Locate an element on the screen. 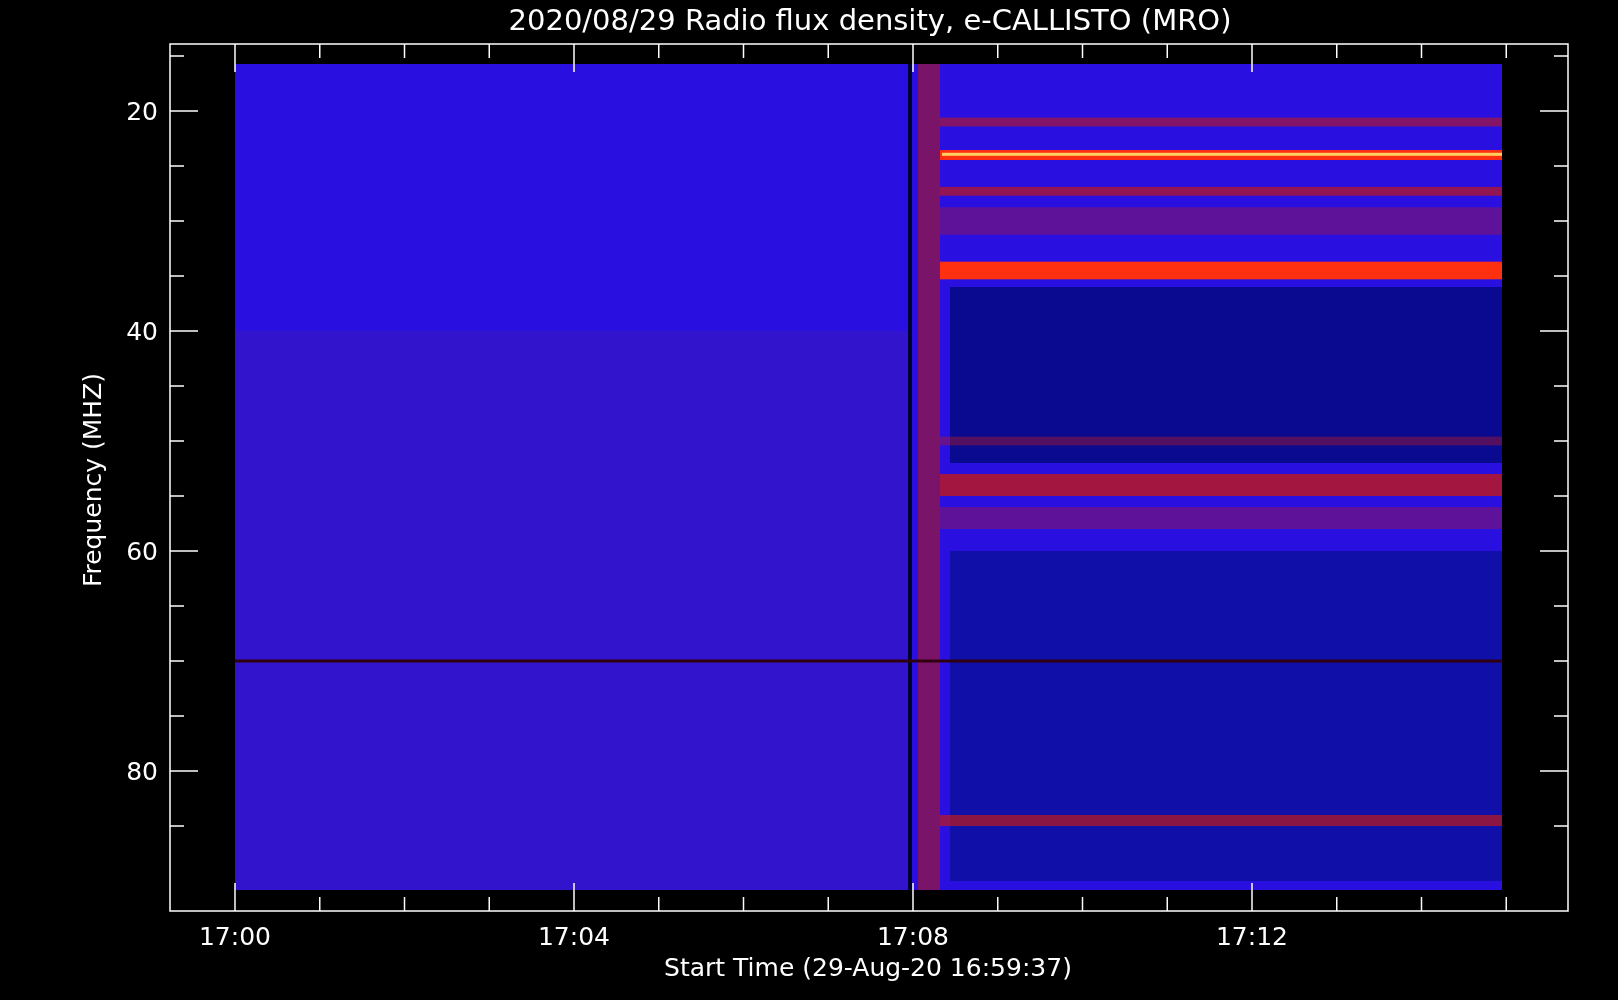 The height and width of the screenshot is (1000, 1618). x-axis-label: Start Time (29-Aug-20 16:59:37) is located at coordinates (868, 967).